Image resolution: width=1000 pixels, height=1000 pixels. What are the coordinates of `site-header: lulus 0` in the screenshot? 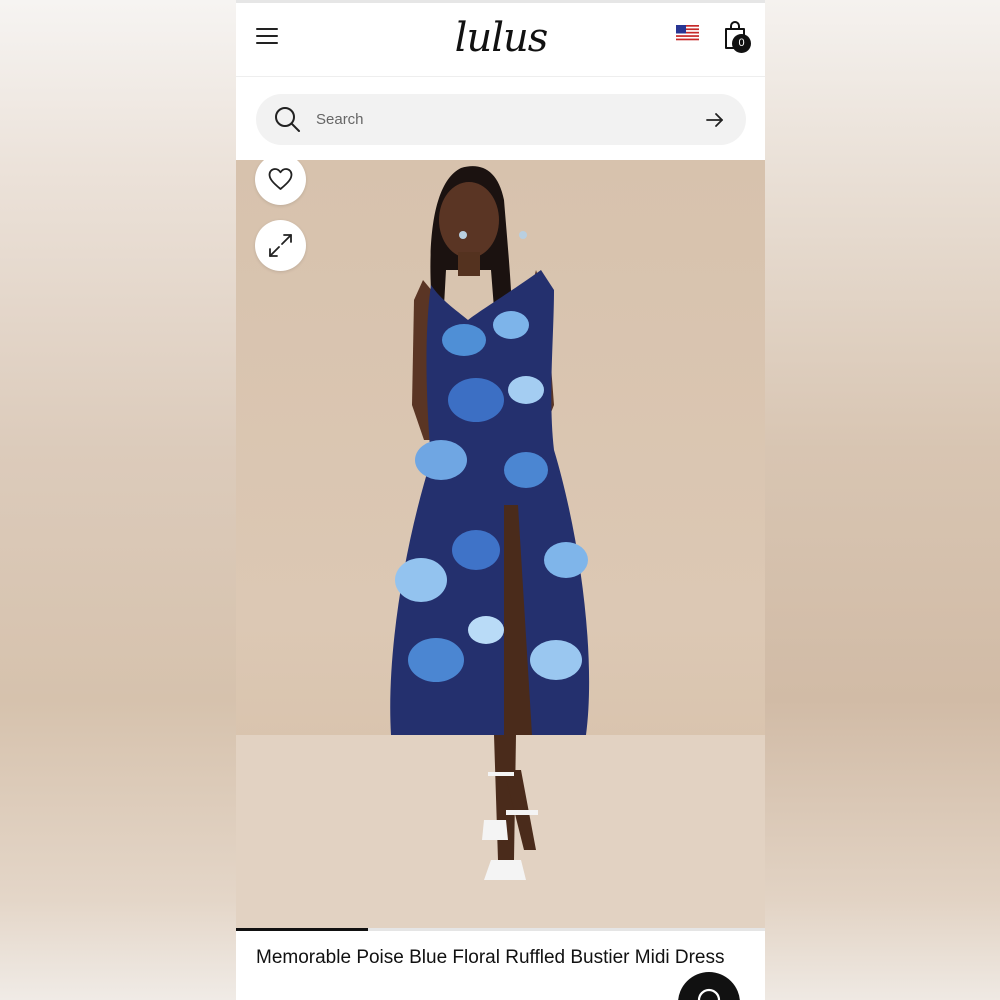 It's located at (500, 40).